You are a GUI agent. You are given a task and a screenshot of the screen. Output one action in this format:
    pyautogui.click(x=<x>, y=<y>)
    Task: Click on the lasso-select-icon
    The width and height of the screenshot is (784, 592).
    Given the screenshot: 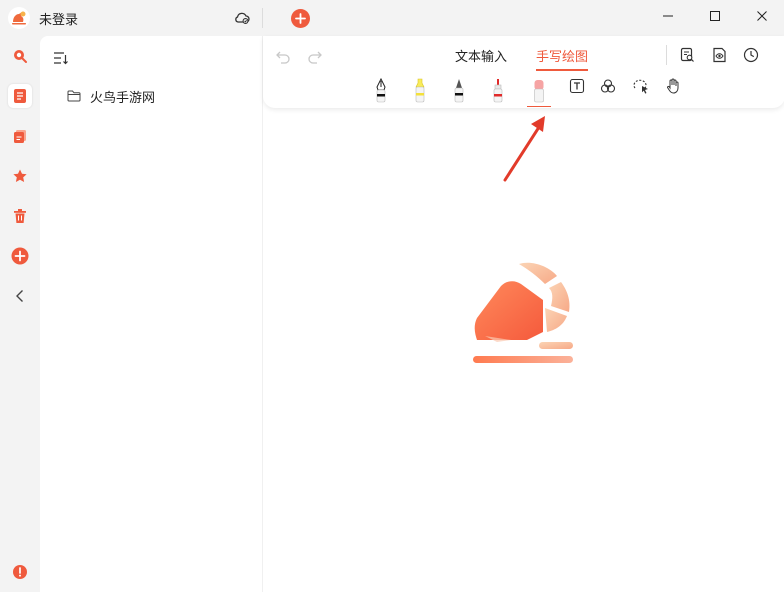 What is the action you would take?
    pyautogui.click(x=641, y=93)
    